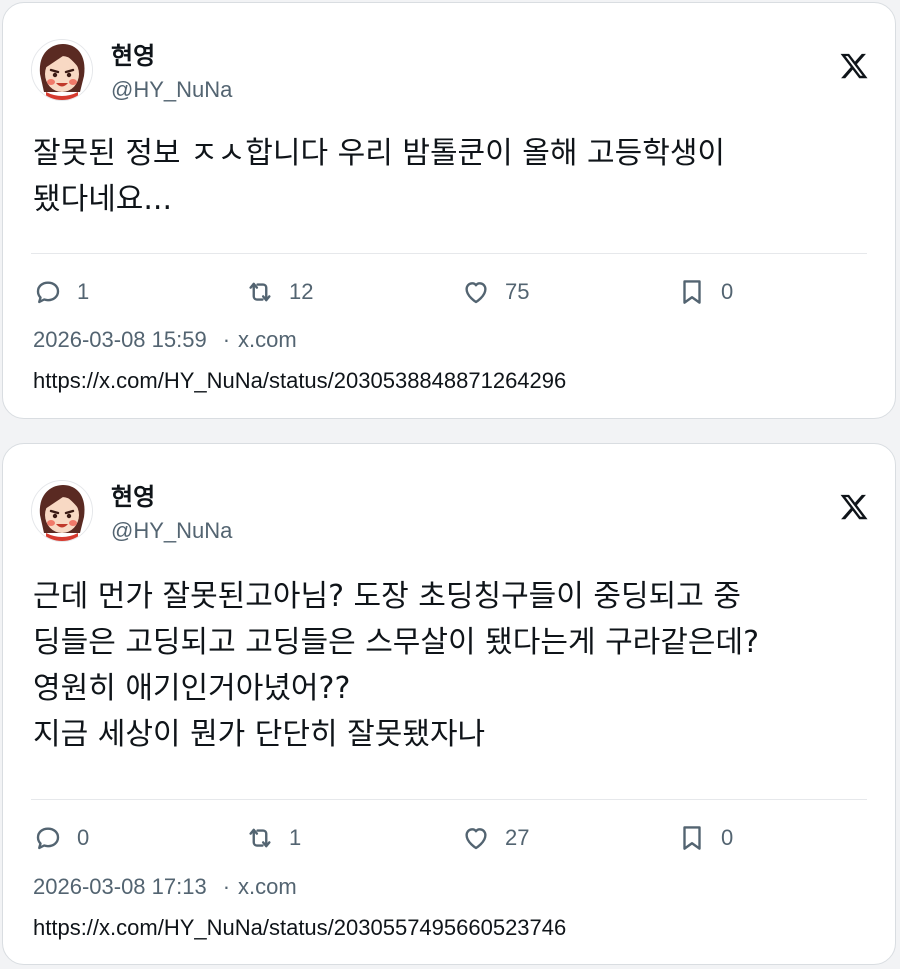 Image resolution: width=900 pixels, height=969 pixels. Describe the element at coordinates (301, 291) in the screenshot. I see `retweet-count: 12` at that location.